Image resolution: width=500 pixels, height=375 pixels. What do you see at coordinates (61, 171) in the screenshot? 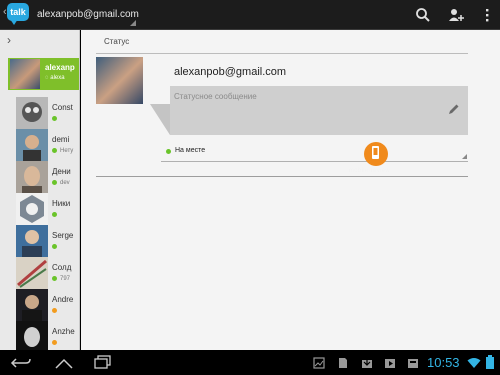
I see `contact-name: Дени` at bounding box center [61, 171].